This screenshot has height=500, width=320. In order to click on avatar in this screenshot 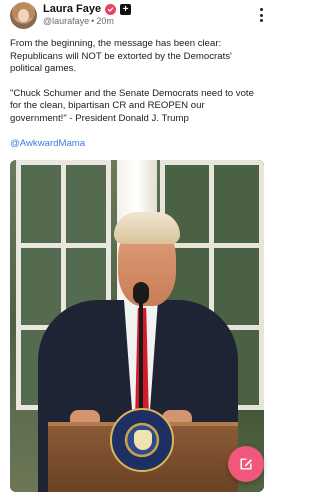, I will do `click(23, 15)`.